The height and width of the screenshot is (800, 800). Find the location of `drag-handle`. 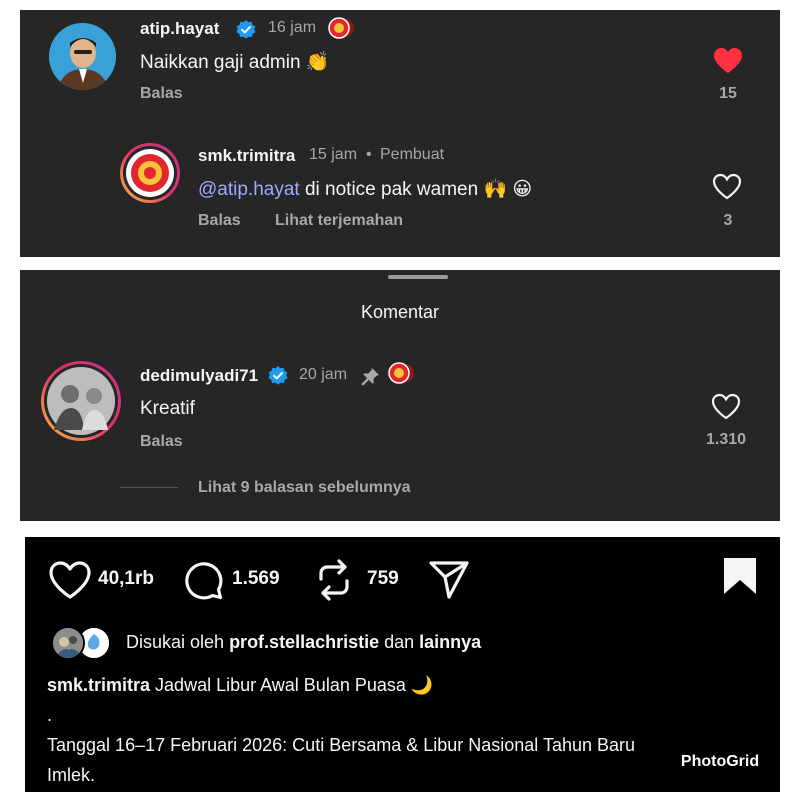

drag-handle is located at coordinates (418, 277).